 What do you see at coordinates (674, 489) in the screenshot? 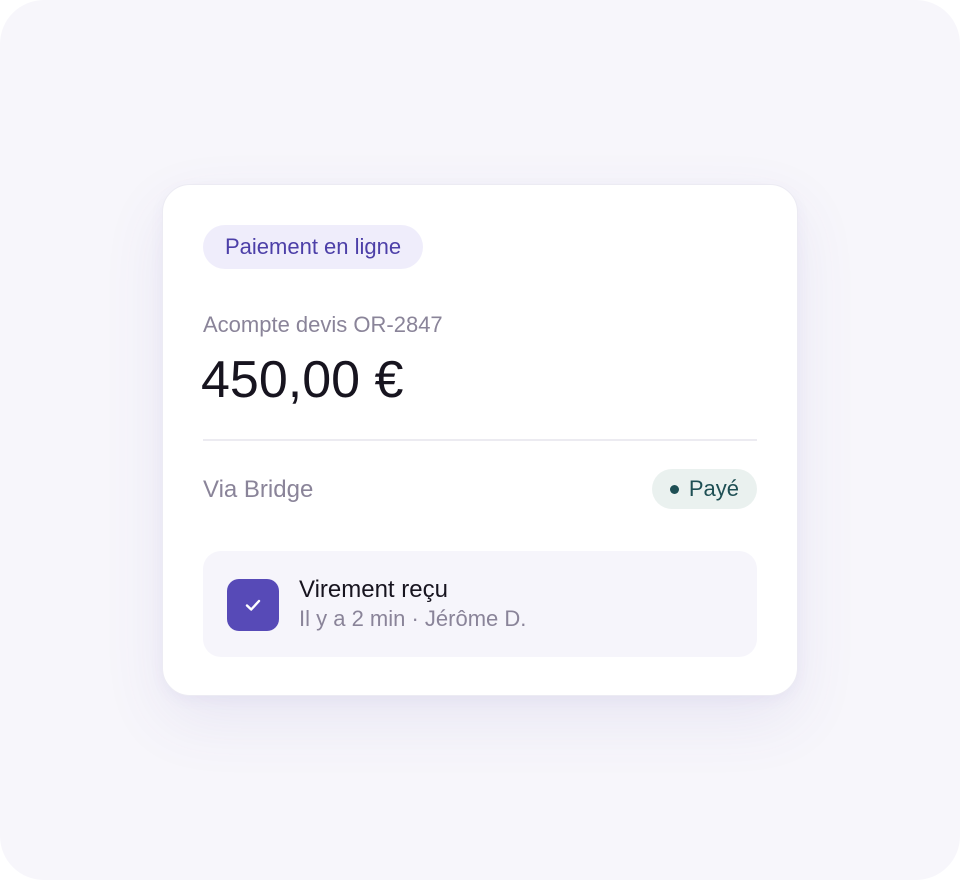
I see `status-dot-icon` at bounding box center [674, 489].